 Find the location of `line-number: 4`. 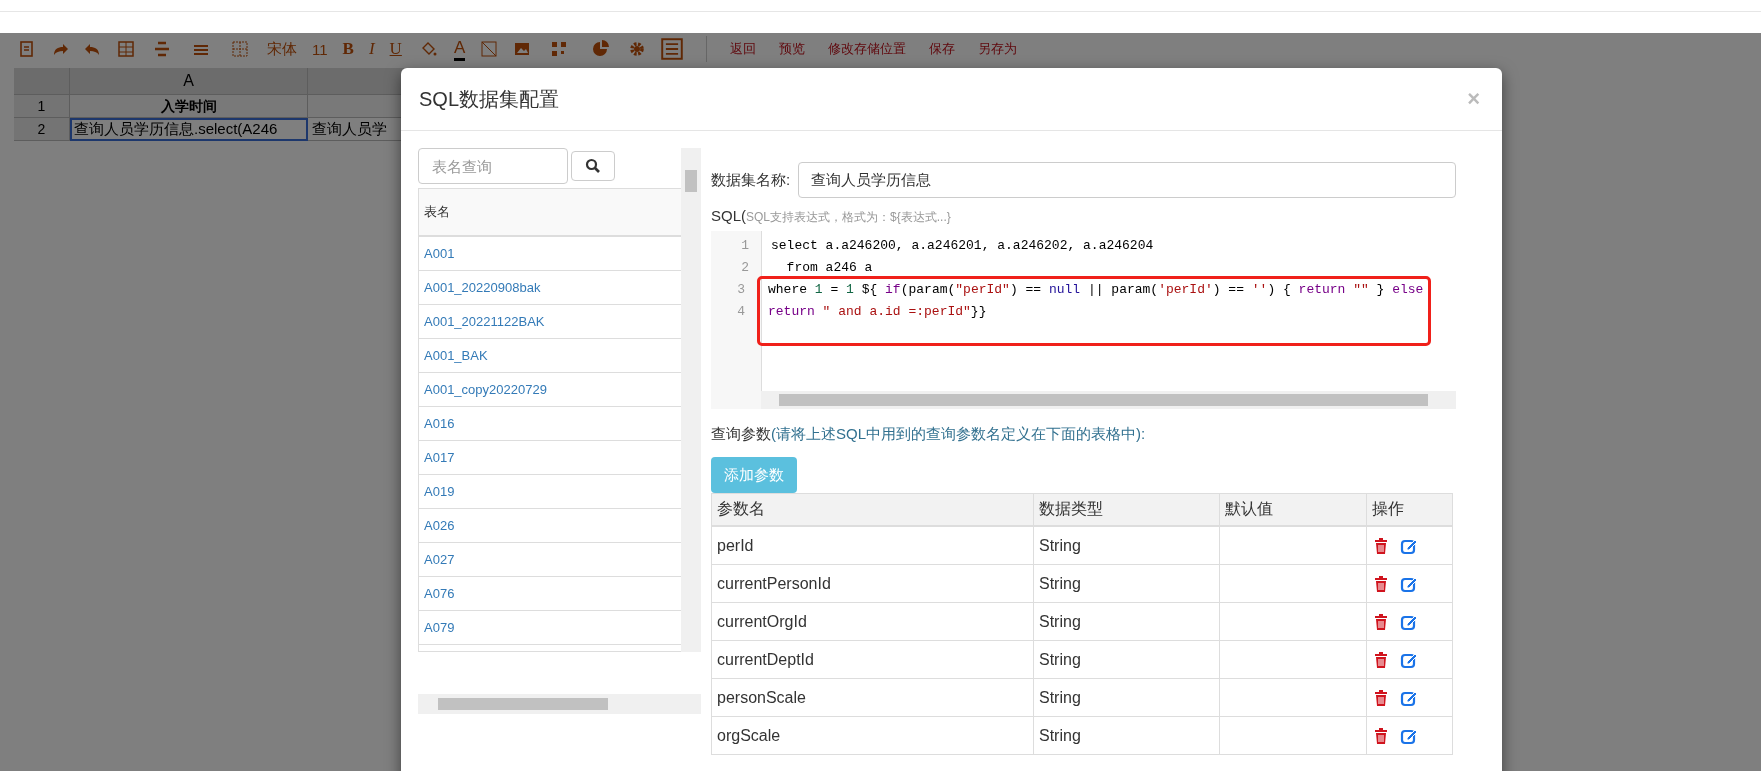

line-number: 4 is located at coordinates (741, 312).